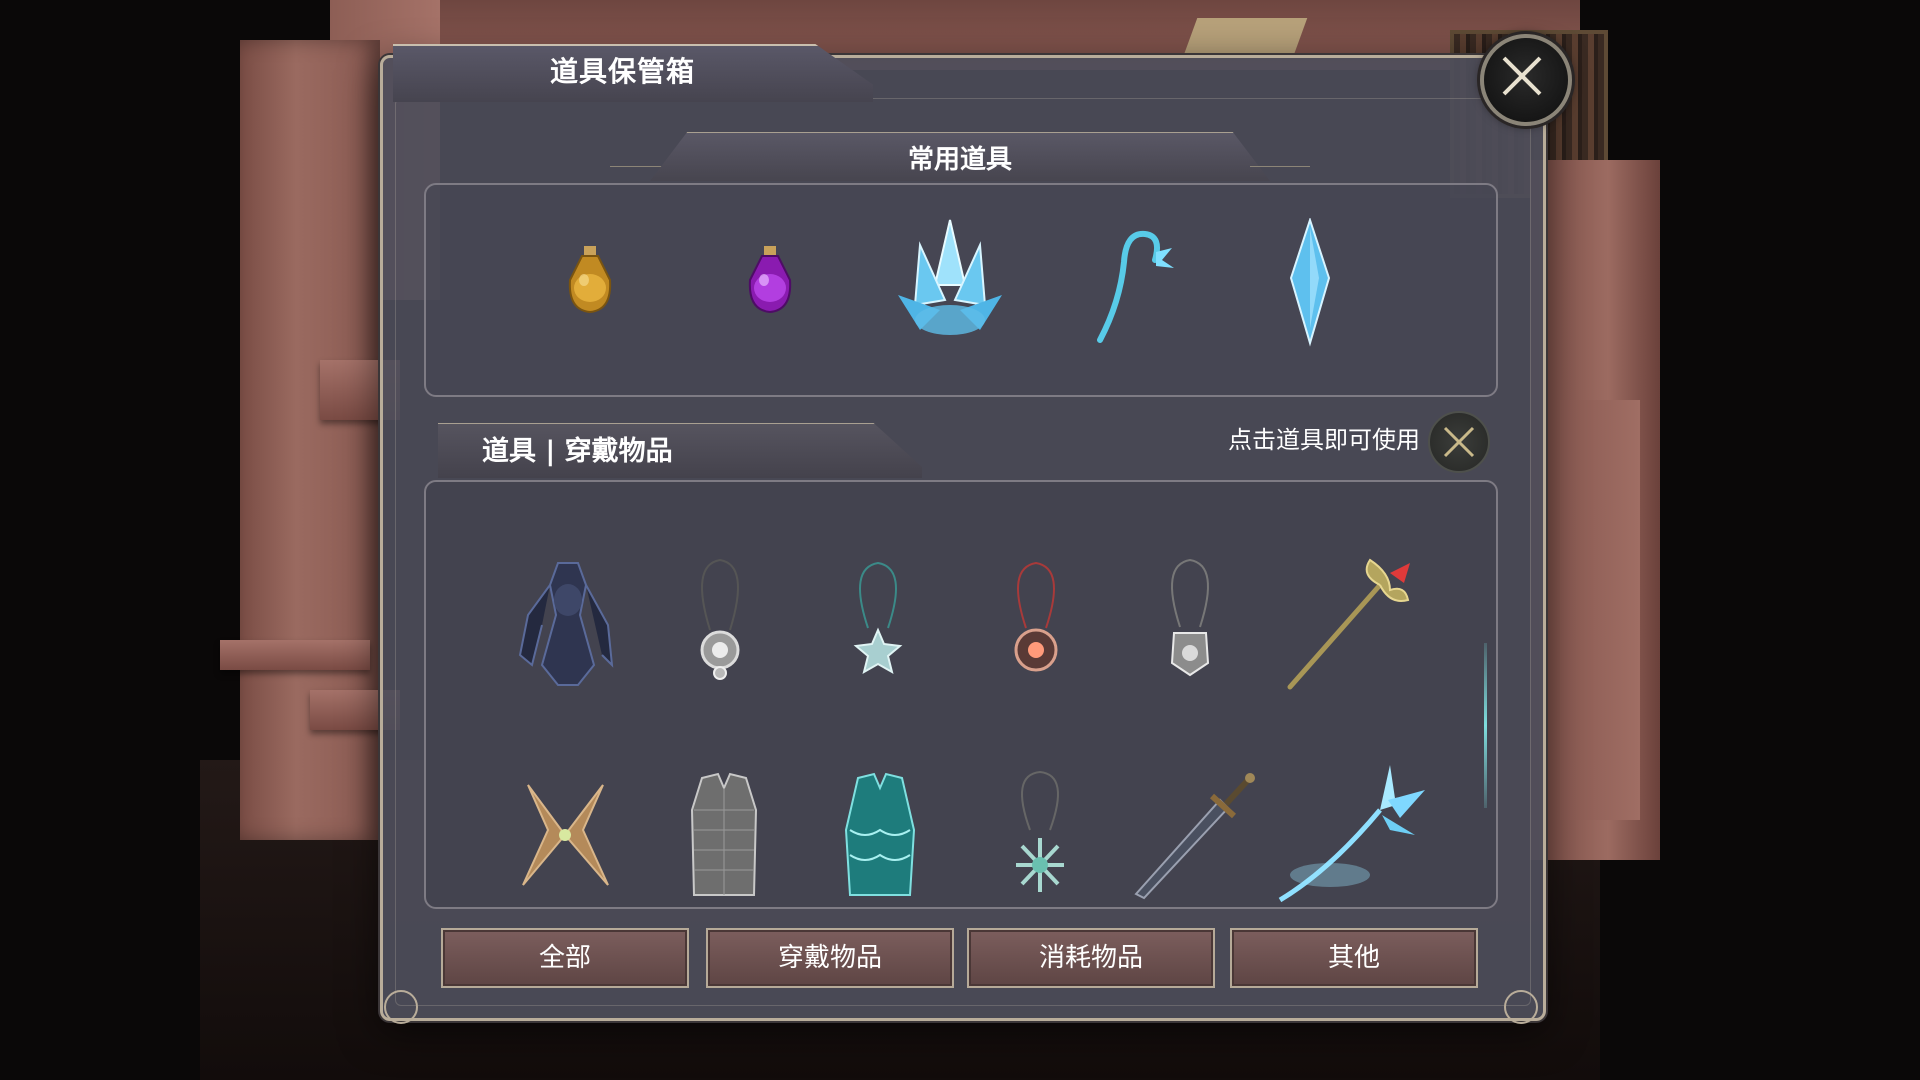 The height and width of the screenshot is (1080, 1920). I want to click on snowflake-amulet-icon, so click(1040, 835).